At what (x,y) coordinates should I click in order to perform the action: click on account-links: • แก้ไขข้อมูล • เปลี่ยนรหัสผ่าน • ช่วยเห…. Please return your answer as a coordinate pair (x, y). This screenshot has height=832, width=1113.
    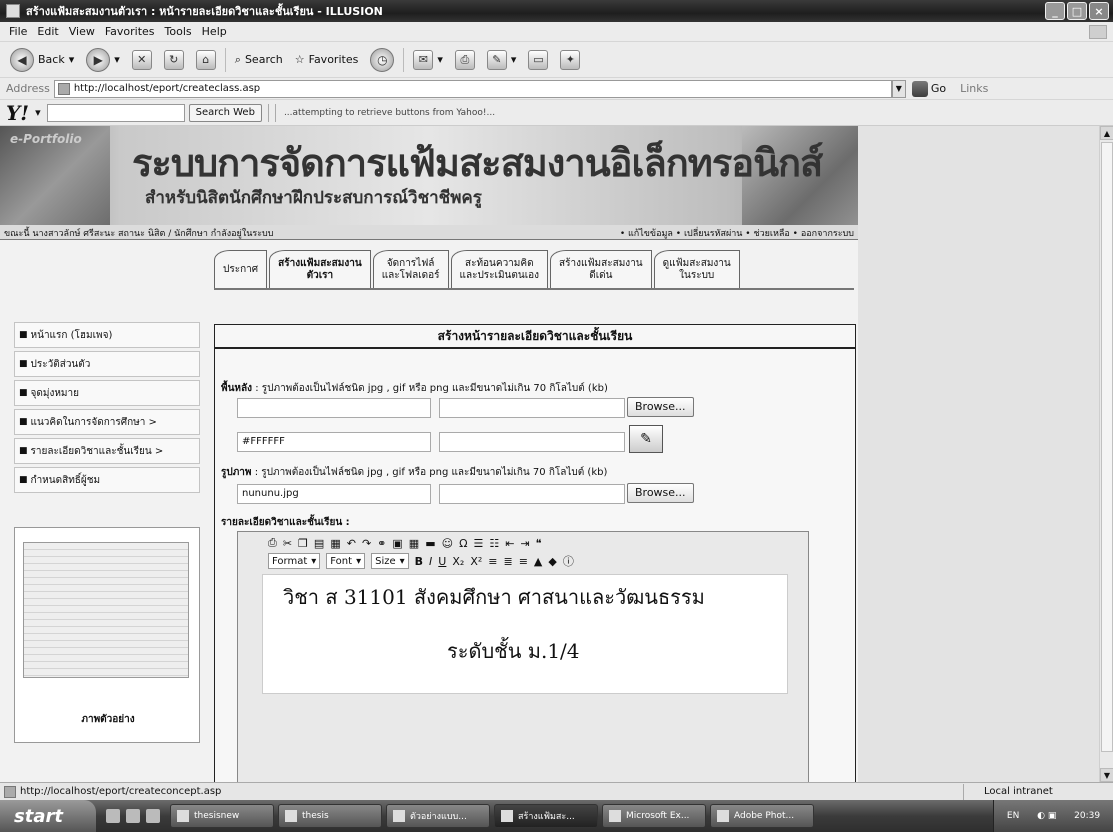
    Looking at the image, I should click on (737, 233).